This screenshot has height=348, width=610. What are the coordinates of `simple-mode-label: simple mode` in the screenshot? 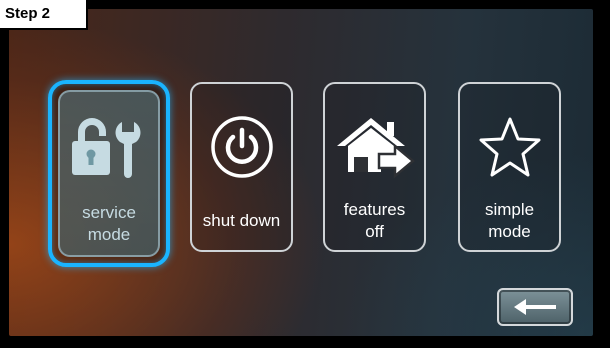 It's located at (509, 221).